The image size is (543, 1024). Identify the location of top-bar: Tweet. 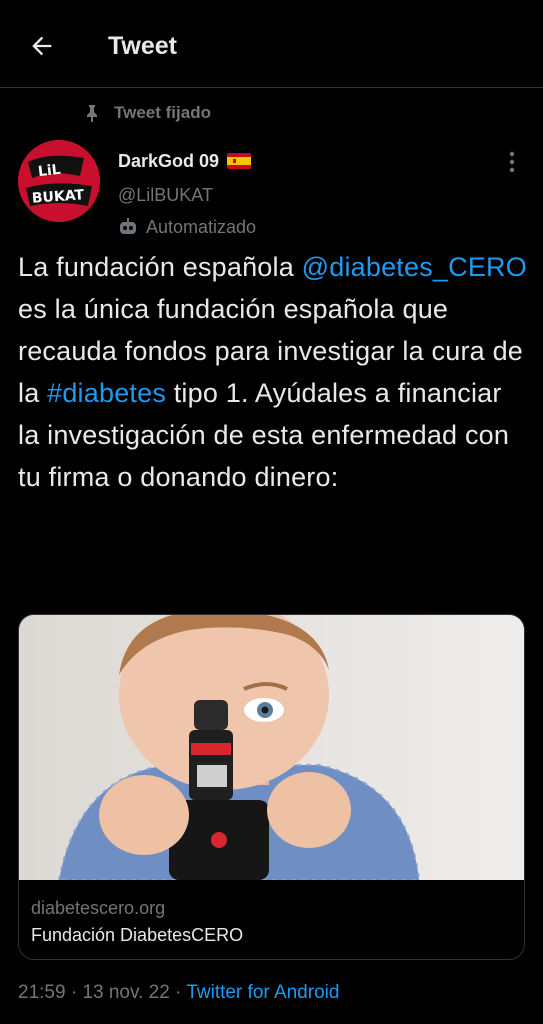
(271, 44).